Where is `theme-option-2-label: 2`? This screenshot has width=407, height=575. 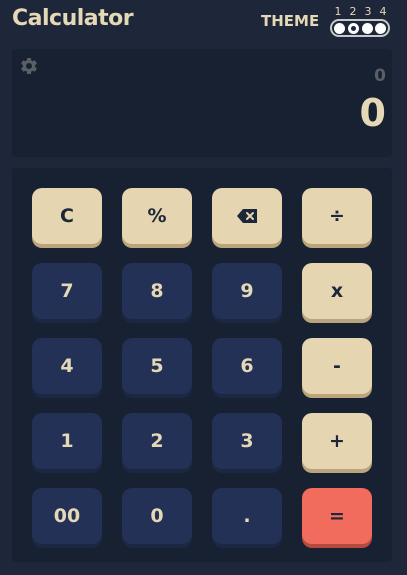
theme-option-2-label: 2 is located at coordinates (353, 11).